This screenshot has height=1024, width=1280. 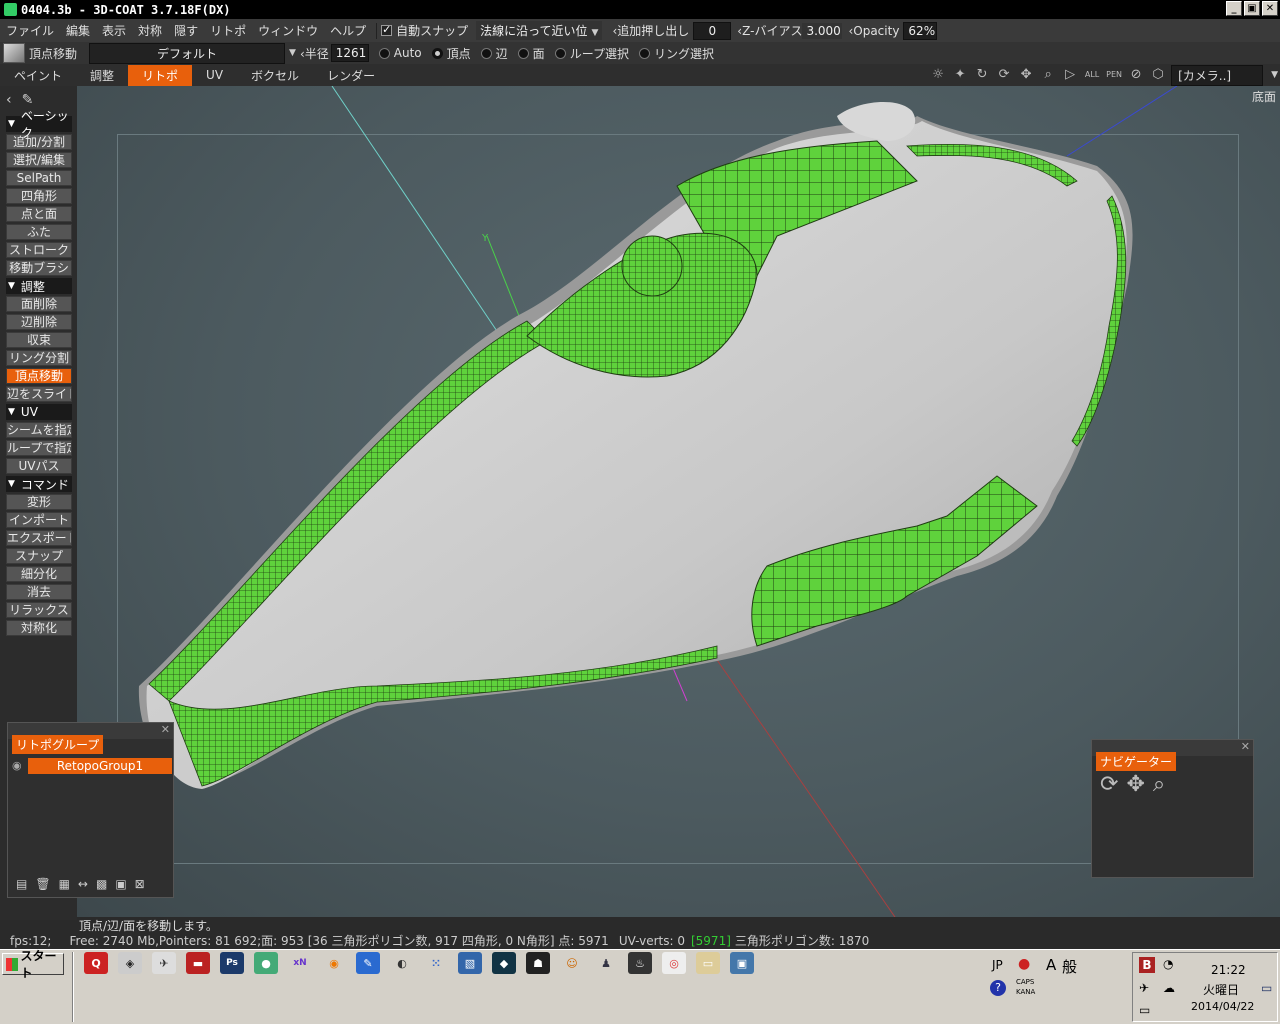 I want to click on app-q-icon: Q, so click(x=96, y=963).